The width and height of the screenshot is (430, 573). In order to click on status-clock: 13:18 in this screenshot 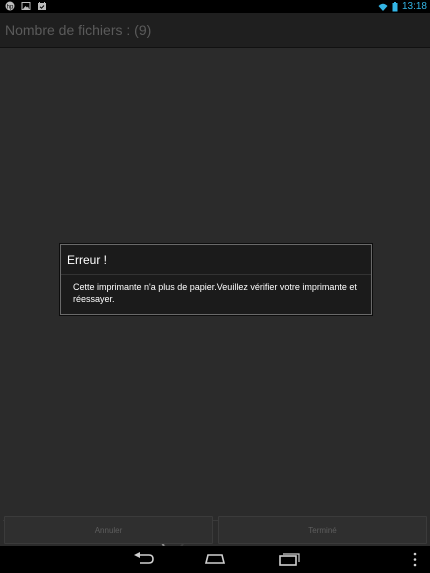, I will do `click(414, 6)`.